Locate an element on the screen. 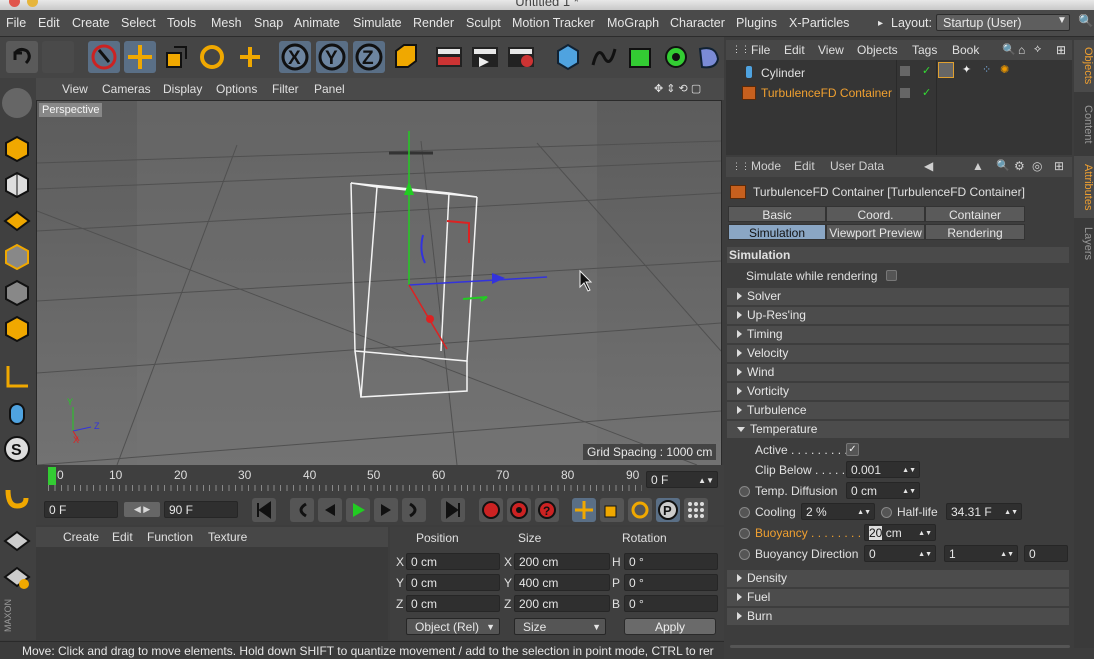  menu-sculpt: Sculpt is located at coordinates (483, 23).